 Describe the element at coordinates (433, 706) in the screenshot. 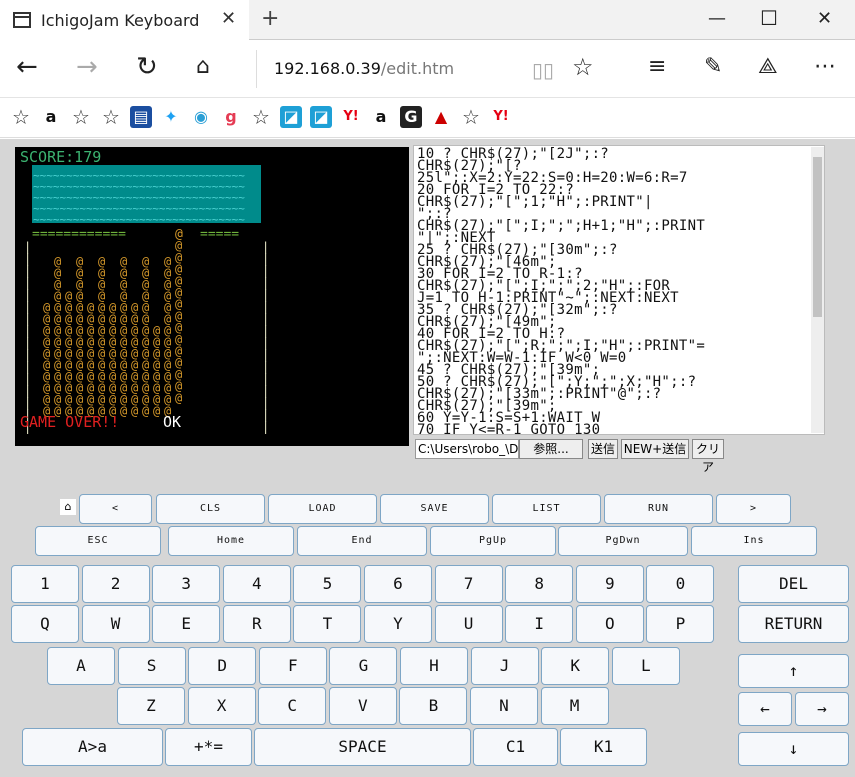

I see `key-b: B` at that location.